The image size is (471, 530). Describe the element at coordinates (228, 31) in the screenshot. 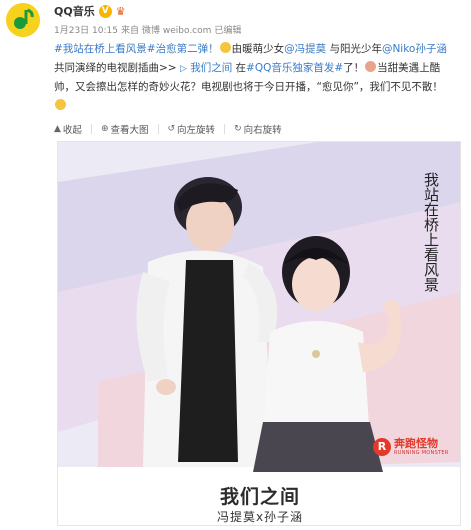

I see `edited-label: 已编辑` at that location.